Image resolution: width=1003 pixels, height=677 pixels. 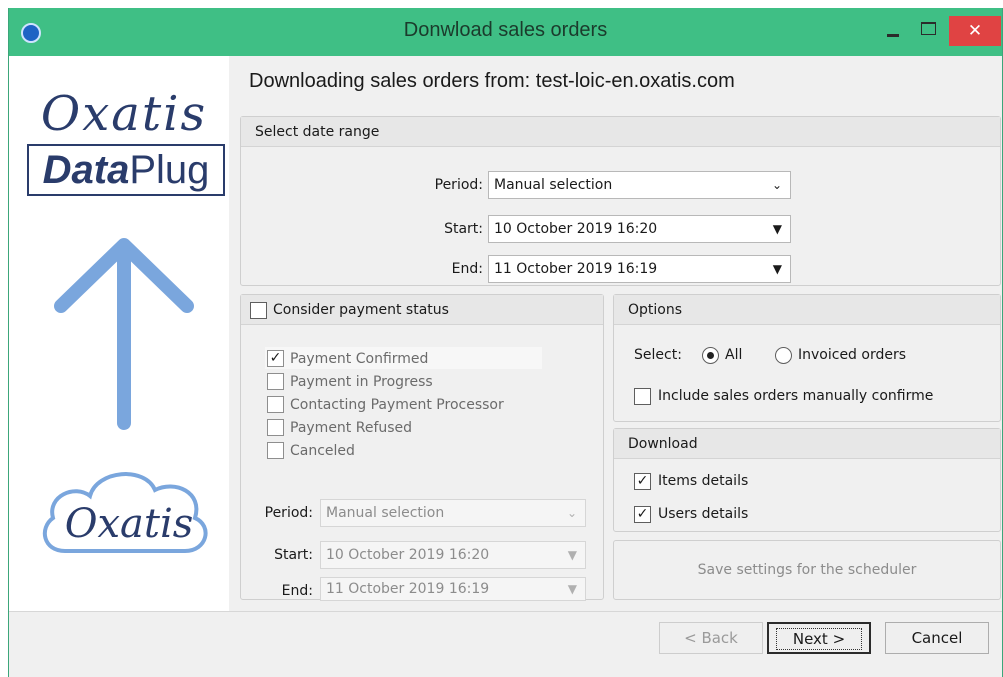 What do you see at coordinates (642, 396) in the screenshot?
I see `include-manual-checkbox` at bounding box center [642, 396].